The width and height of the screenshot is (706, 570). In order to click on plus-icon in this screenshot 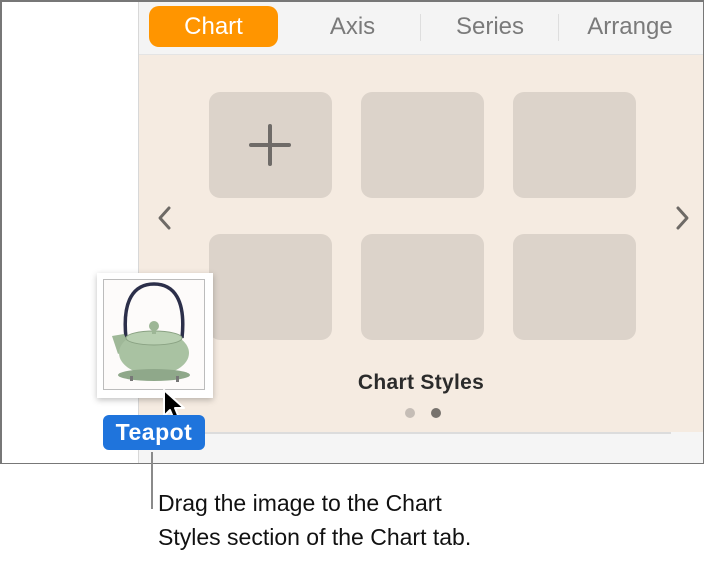, I will do `click(270, 145)`.